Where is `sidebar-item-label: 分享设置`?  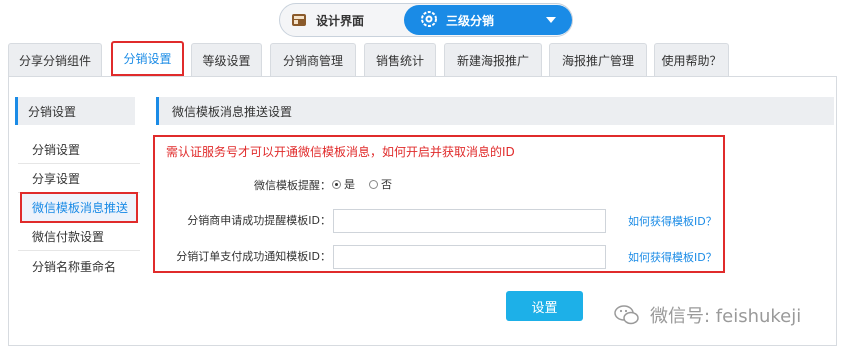
sidebar-item-label: 分享设置 is located at coordinates (56, 179).